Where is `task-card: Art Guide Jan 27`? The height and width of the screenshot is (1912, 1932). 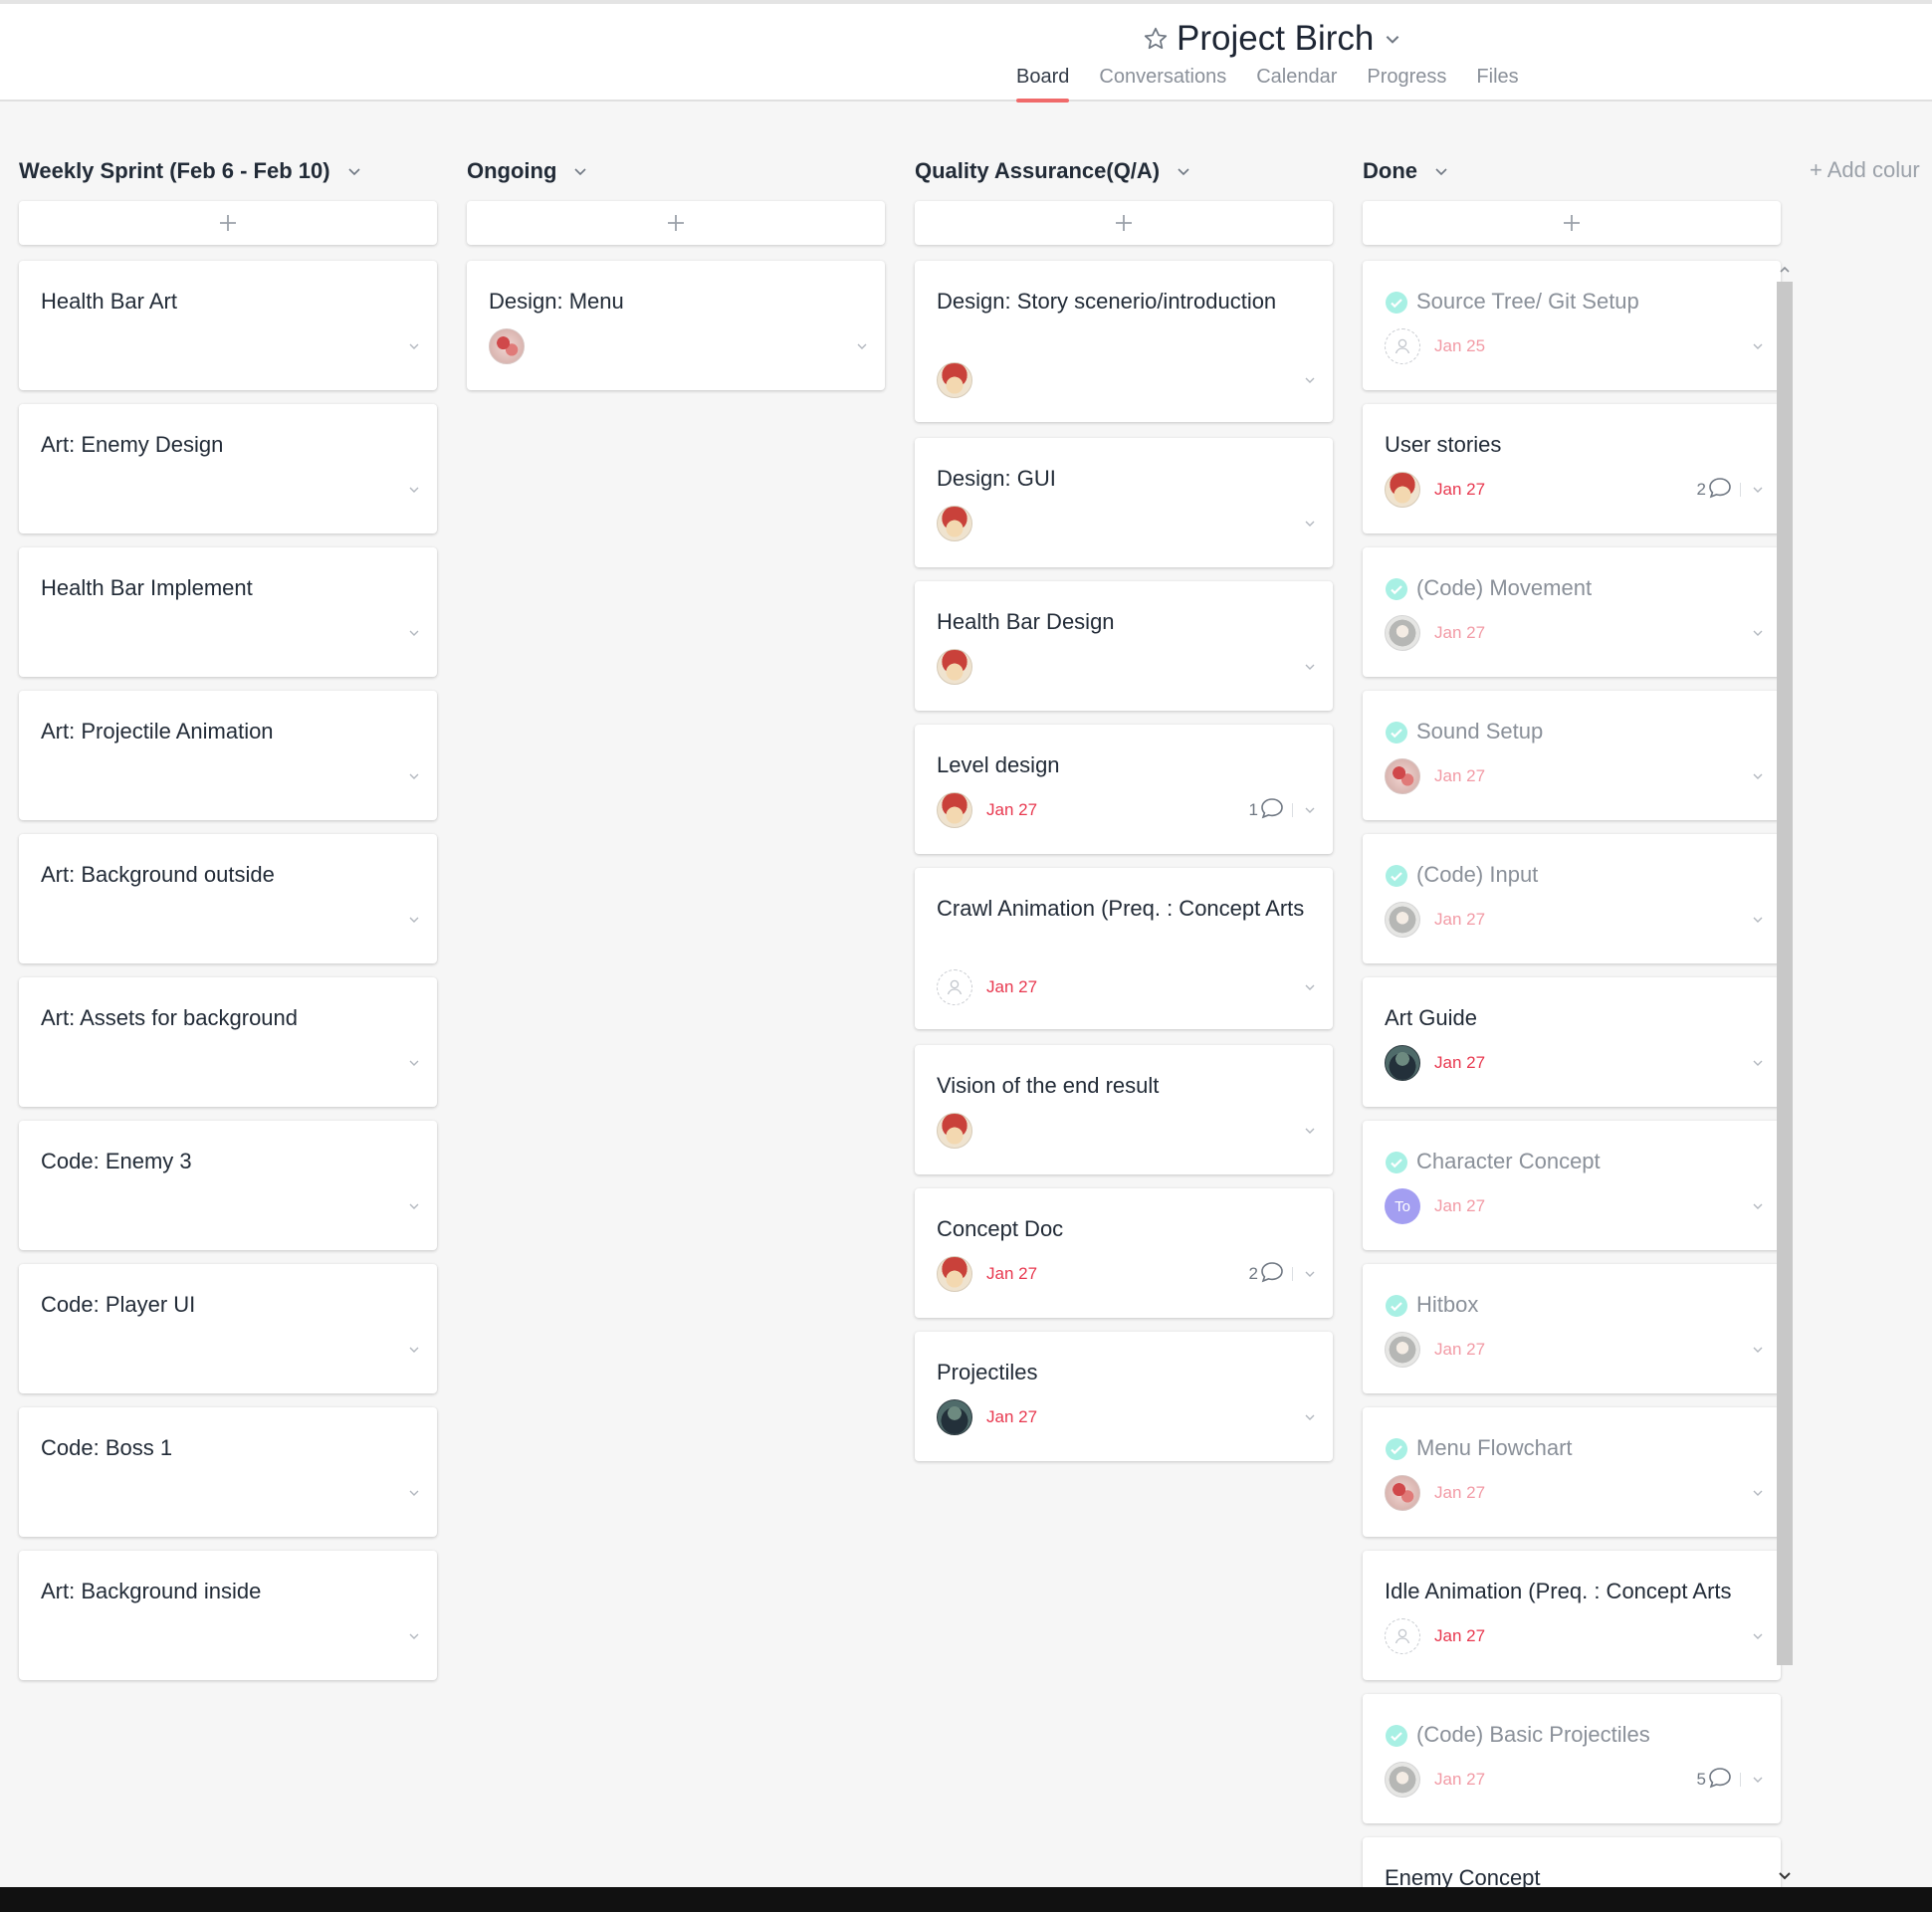
task-card: Art Guide Jan 27 is located at coordinates (1572, 1042).